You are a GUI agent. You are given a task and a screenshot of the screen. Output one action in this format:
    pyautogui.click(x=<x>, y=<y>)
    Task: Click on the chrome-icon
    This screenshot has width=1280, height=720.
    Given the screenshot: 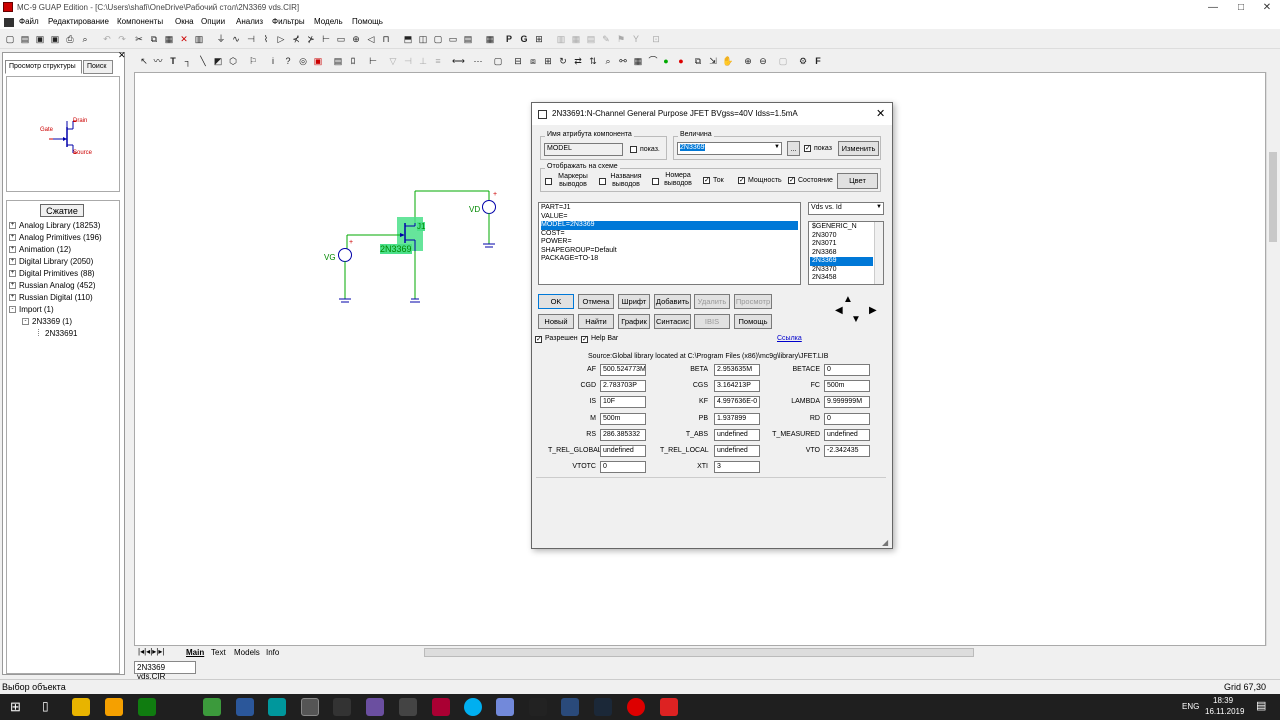 What is the action you would take?
    pyautogui.click(x=310, y=707)
    